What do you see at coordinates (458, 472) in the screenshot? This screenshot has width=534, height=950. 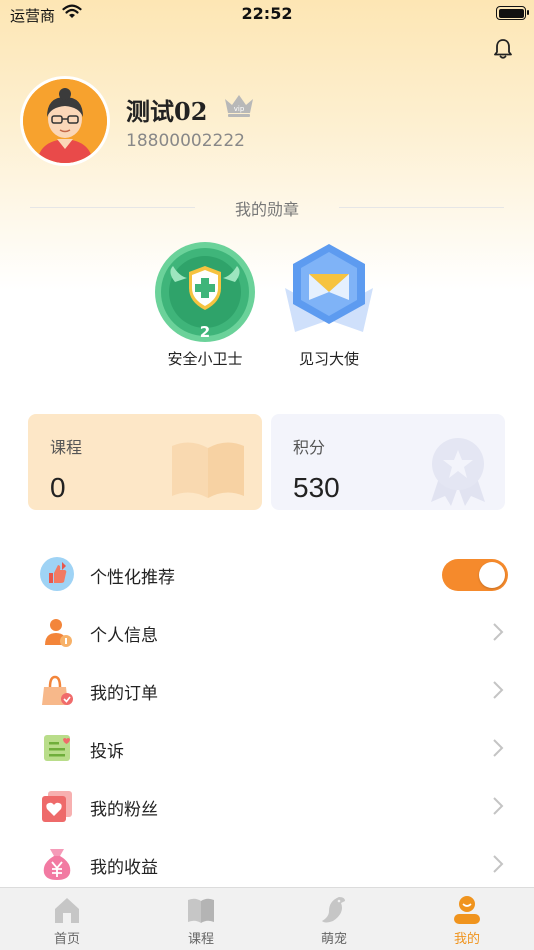 I see `award-ribbon-icon` at bounding box center [458, 472].